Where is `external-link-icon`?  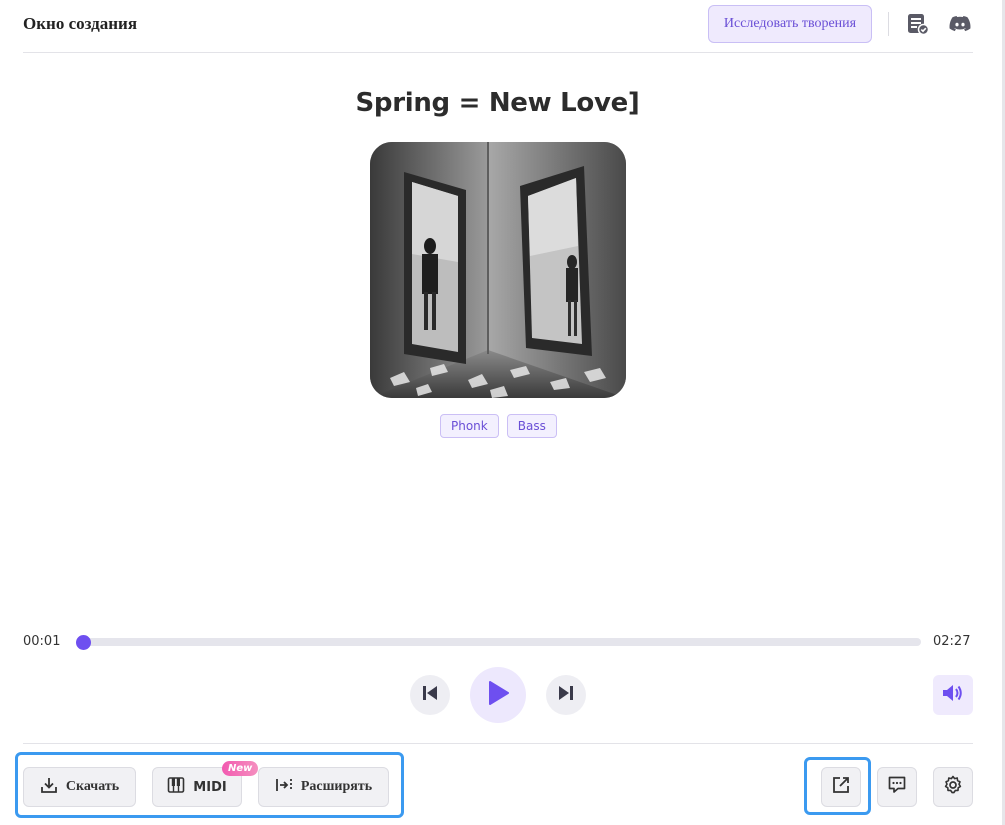
external-link-icon is located at coordinates (841, 787).